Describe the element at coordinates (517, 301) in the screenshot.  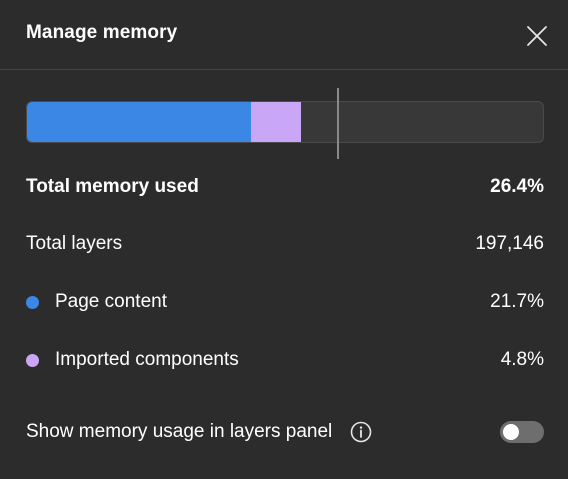
I see `page-content-value: 21.7%` at that location.